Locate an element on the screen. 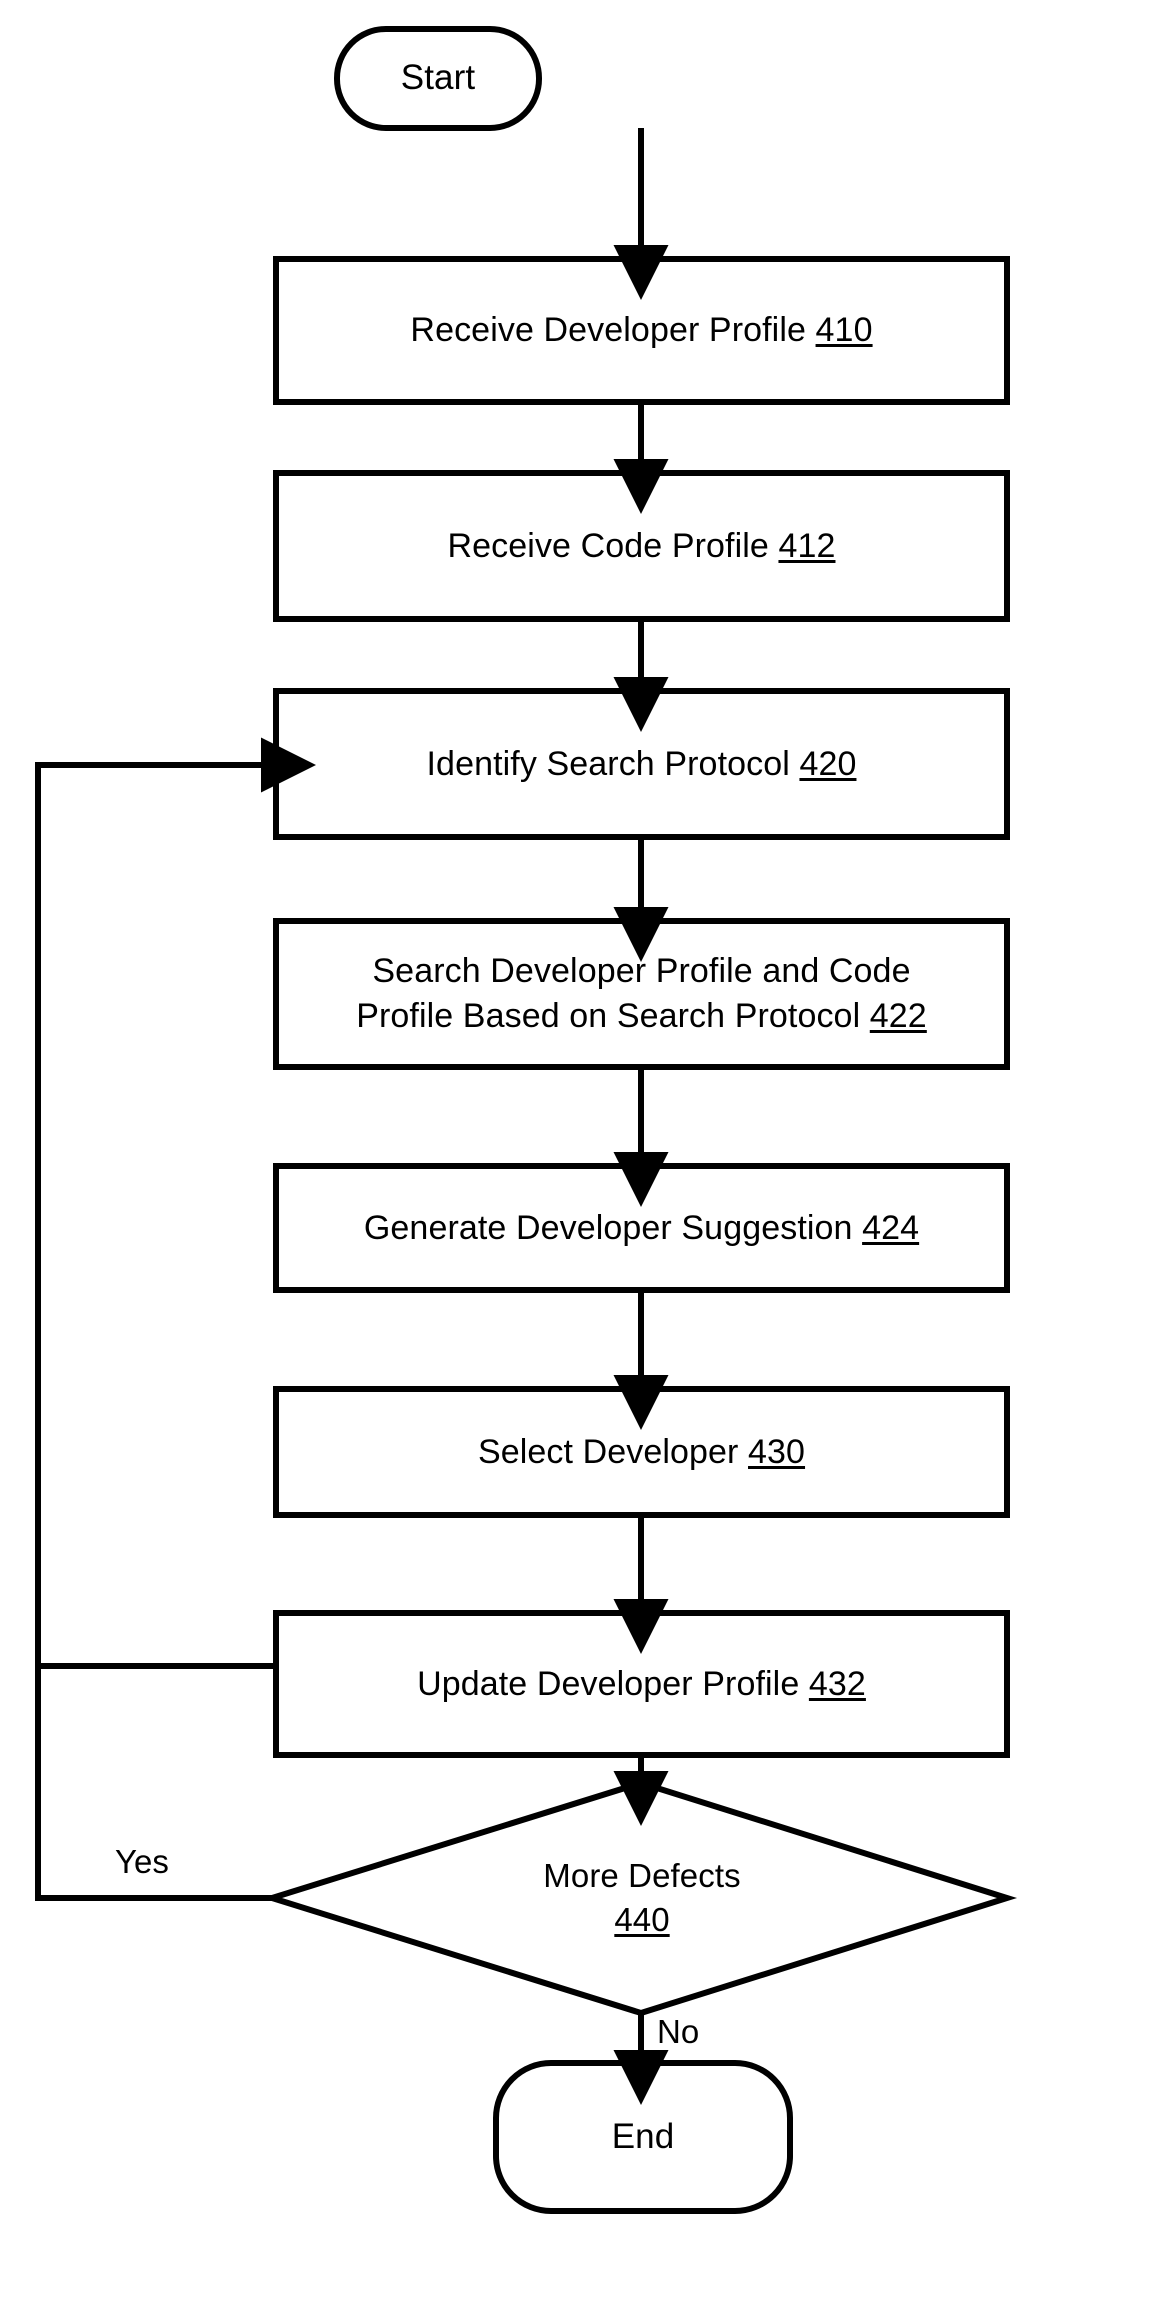 This screenshot has width=1149, height=2298. node-422-shape is located at coordinates (641, 994).